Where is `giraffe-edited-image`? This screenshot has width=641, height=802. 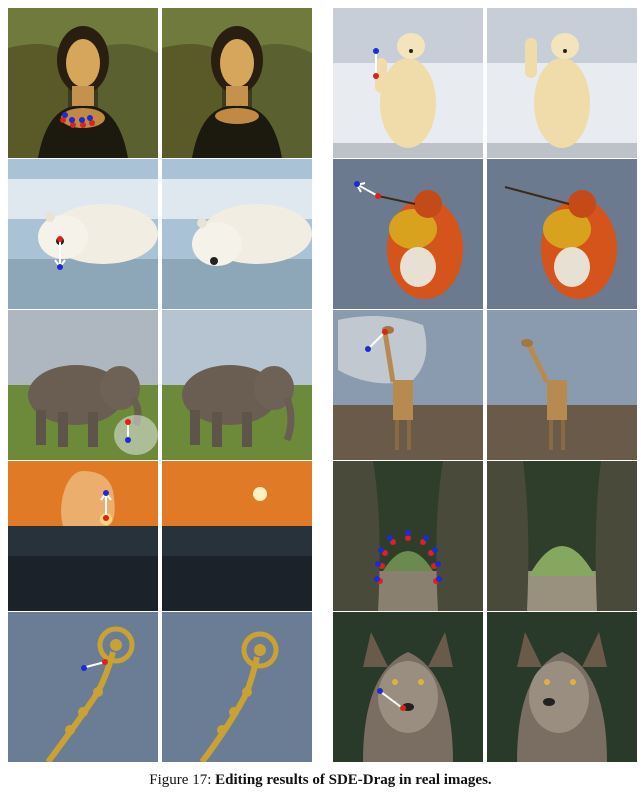
giraffe-edited-image is located at coordinates (562, 385).